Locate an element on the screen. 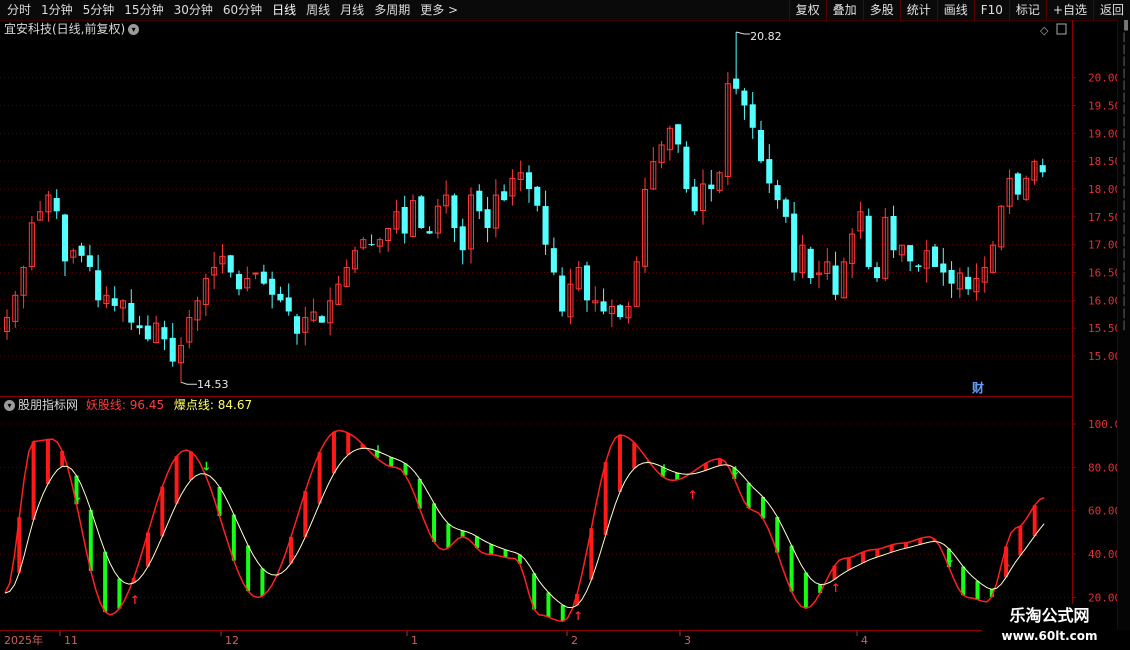 The width and height of the screenshot is (1130, 650). toolbar-button-8: 返回 is located at coordinates (1111, 10).